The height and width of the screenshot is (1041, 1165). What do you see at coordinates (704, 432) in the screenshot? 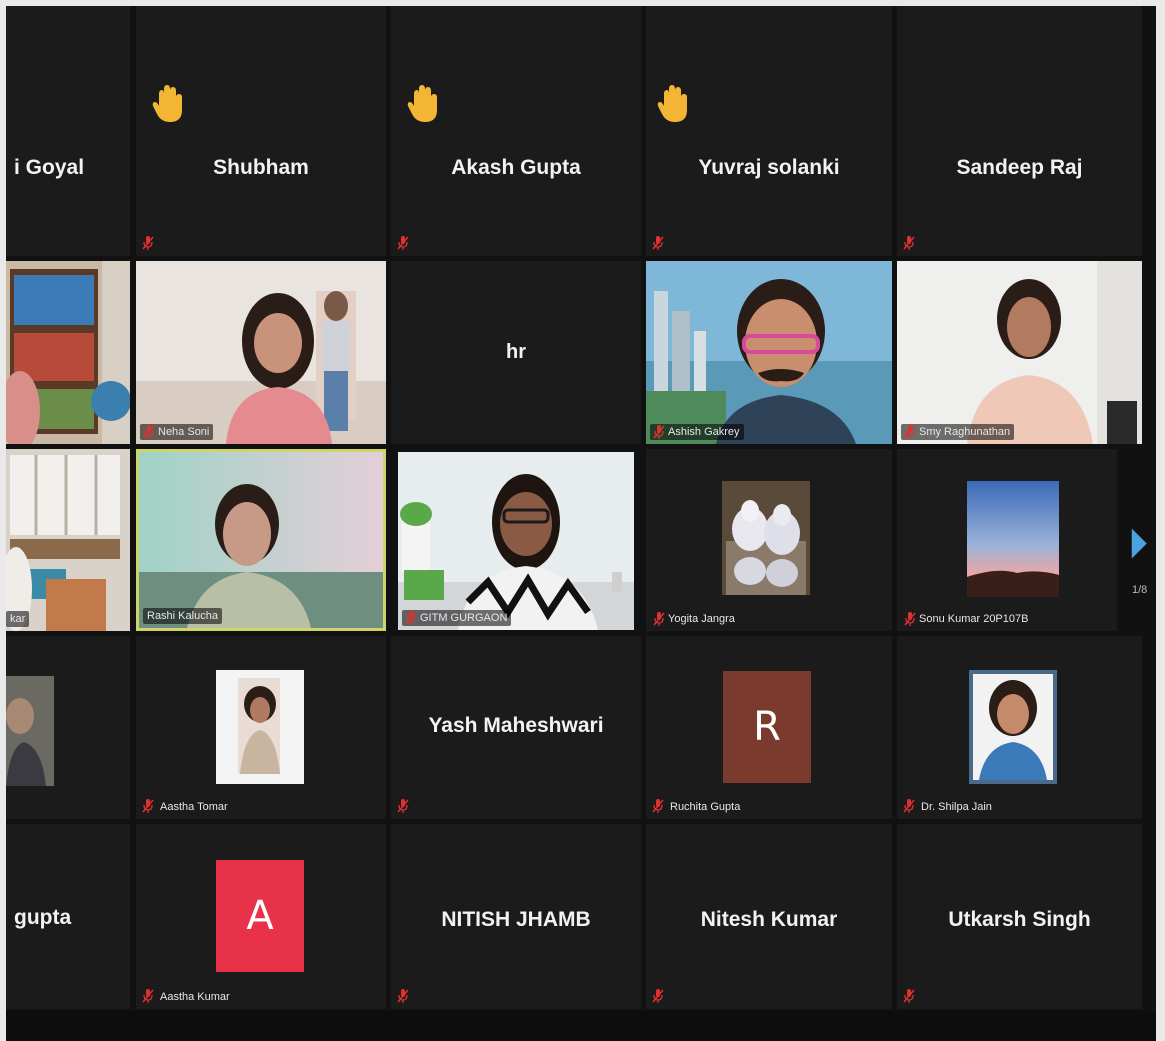
I see `participant-name: Ashish Gakrey` at bounding box center [704, 432].